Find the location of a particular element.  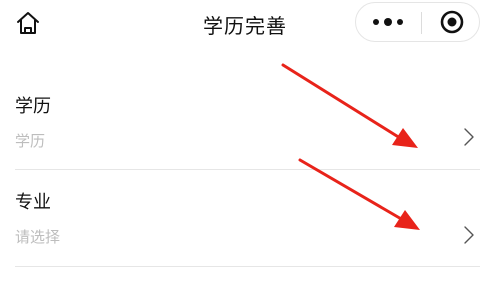

more-button is located at coordinates (387, 22).